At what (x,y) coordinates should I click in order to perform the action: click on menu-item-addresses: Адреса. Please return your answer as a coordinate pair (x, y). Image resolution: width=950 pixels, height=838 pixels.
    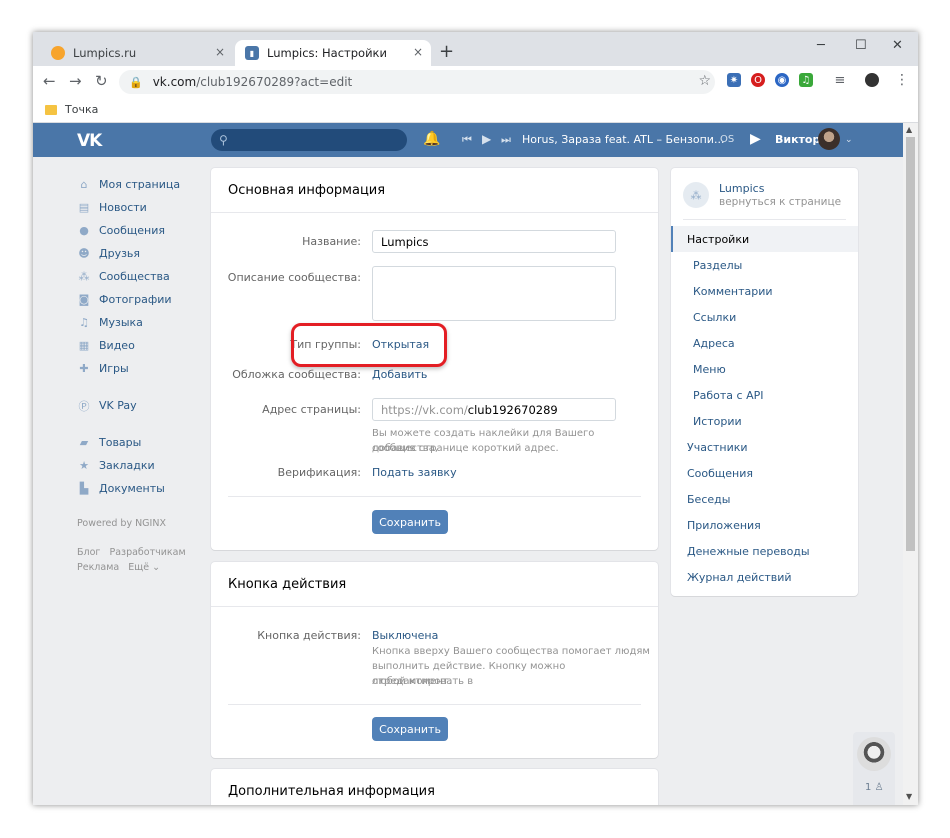
    Looking at the image, I should click on (764, 343).